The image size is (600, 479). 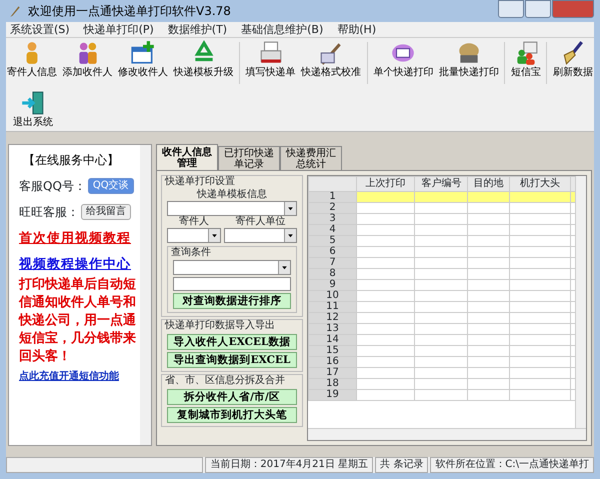 What do you see at coordinates (106, 212) in the screenshot?
I see `leave-message-button: 给我留言` at bounding box center [106, 212].